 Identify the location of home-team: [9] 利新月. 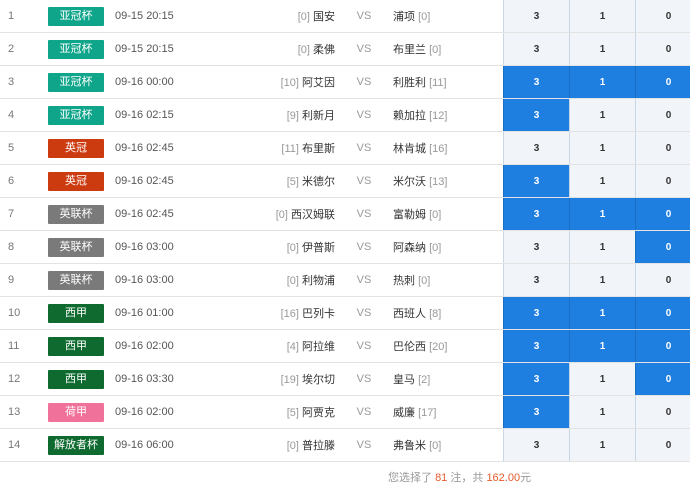
(285, 115).